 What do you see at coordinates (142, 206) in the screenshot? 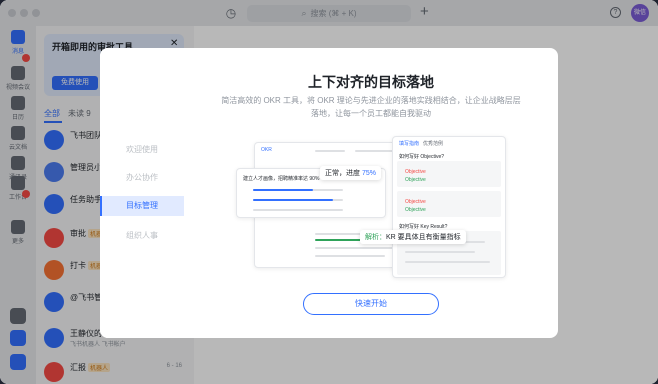
I see `dialog-nav-okr: 目标管理` at bounding box center [142, 206].